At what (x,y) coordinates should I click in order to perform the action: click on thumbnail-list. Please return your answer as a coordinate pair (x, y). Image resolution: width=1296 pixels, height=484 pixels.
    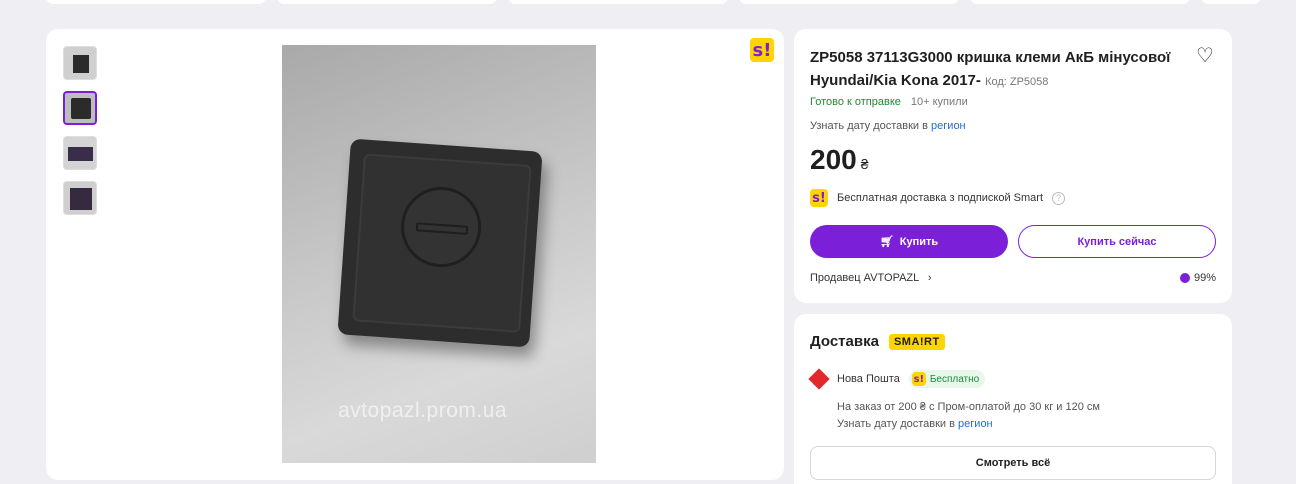
    Looking at the image, I should click on (80, 136).